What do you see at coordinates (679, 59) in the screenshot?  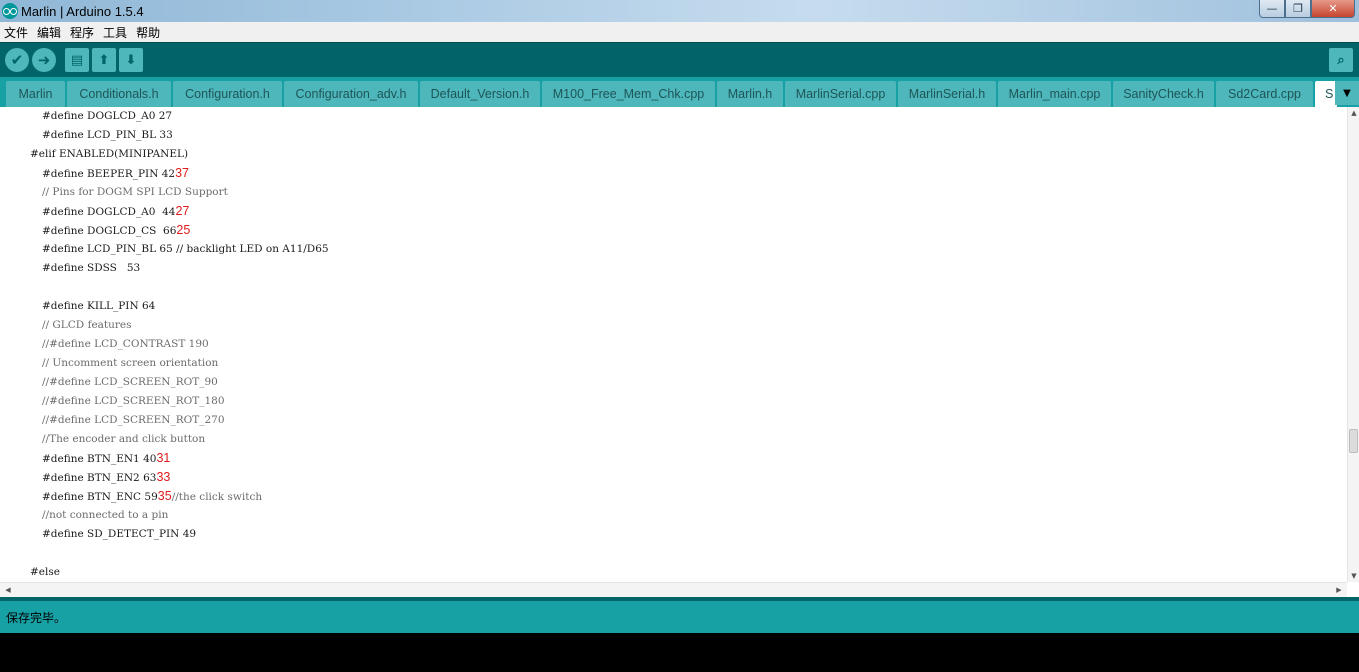 I see `toolbar: ✔ ➜ ▤ ⬆ ⬇ ⌕` at bounding box center [679, 59].